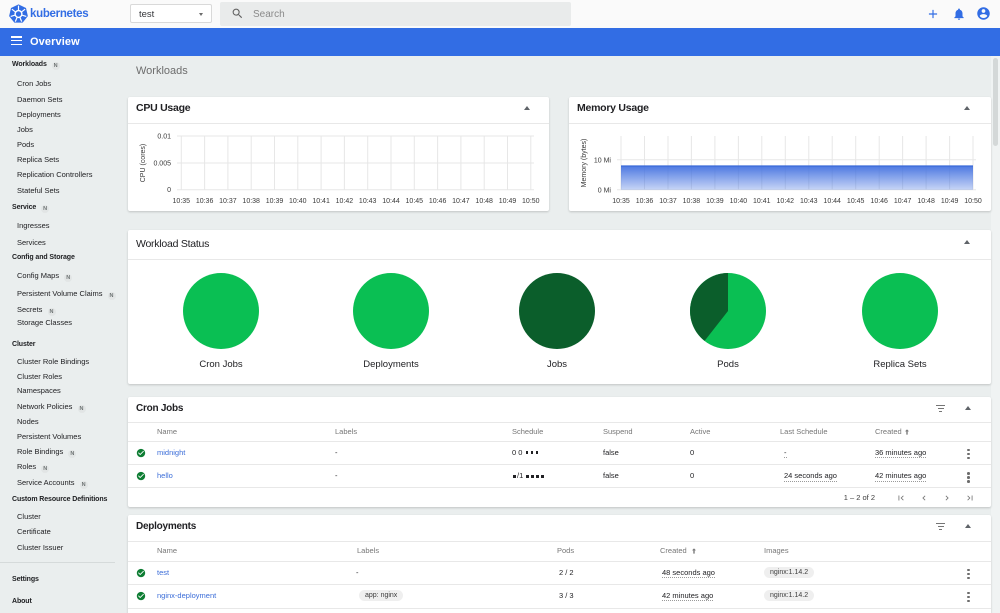 The width and height of the screenshot is (1000, 613). Describe the element at coordinates (221, 364) in the screenshot. I see `svg-text: Cron Jobs` at that location.